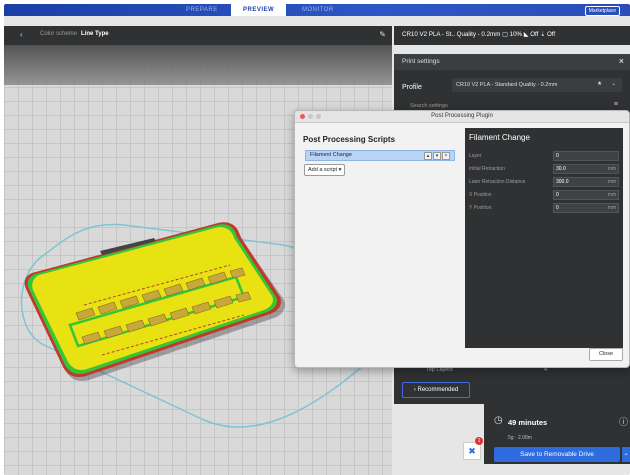 This screenshot has height=475, width=630. What do you see at coordinates (586, 182) in the screenshot?
I see `later-retraction-input: 300.0 mm` at bounding box center [586, 182].